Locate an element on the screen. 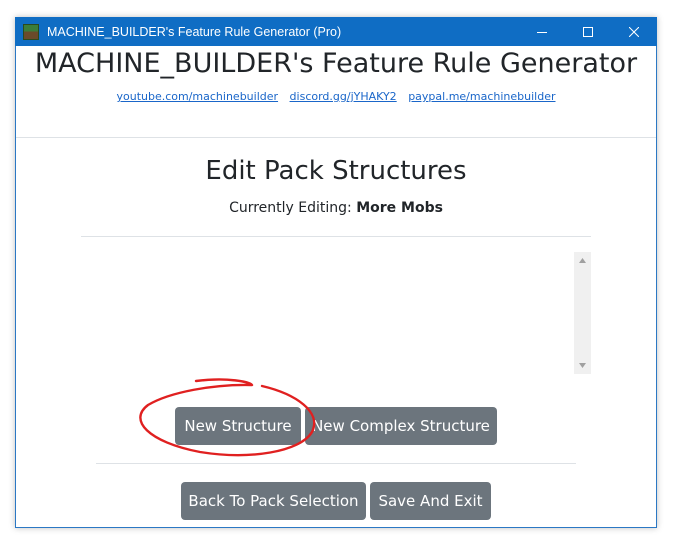 The image size is (675, 546). app-header-title: MACHINE_BUILDER's Feature Rule Generator is located at coordinates (336, 63).